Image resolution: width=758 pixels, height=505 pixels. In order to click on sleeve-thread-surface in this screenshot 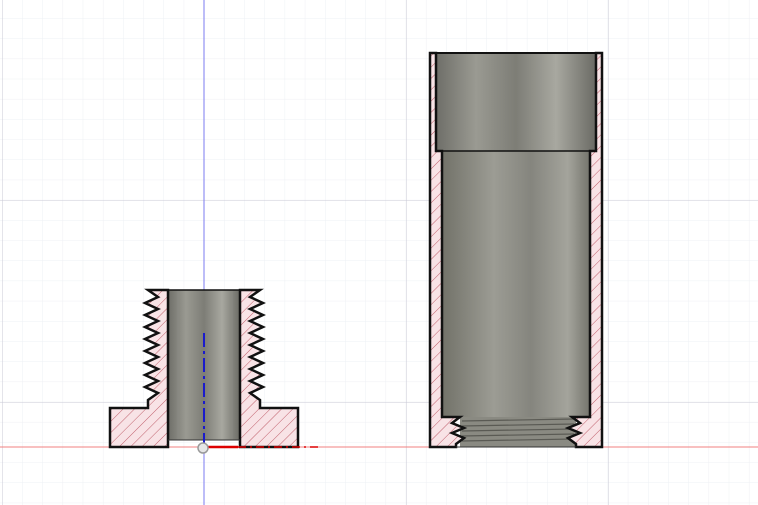, I will do `click(518, 432)`.